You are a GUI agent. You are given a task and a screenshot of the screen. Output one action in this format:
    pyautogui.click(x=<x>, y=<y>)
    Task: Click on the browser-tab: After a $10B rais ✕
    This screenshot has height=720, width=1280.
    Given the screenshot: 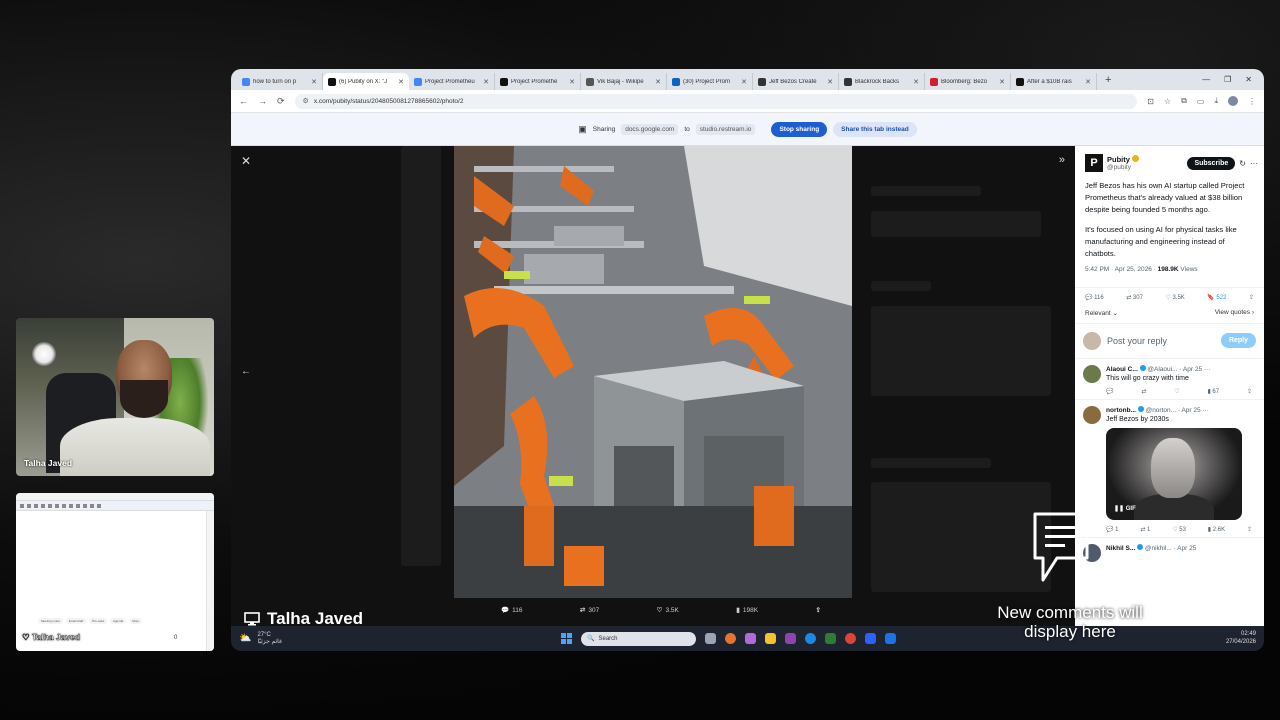 What is the action you would take?
    pyautogui.click(x=1054, y=81)
    